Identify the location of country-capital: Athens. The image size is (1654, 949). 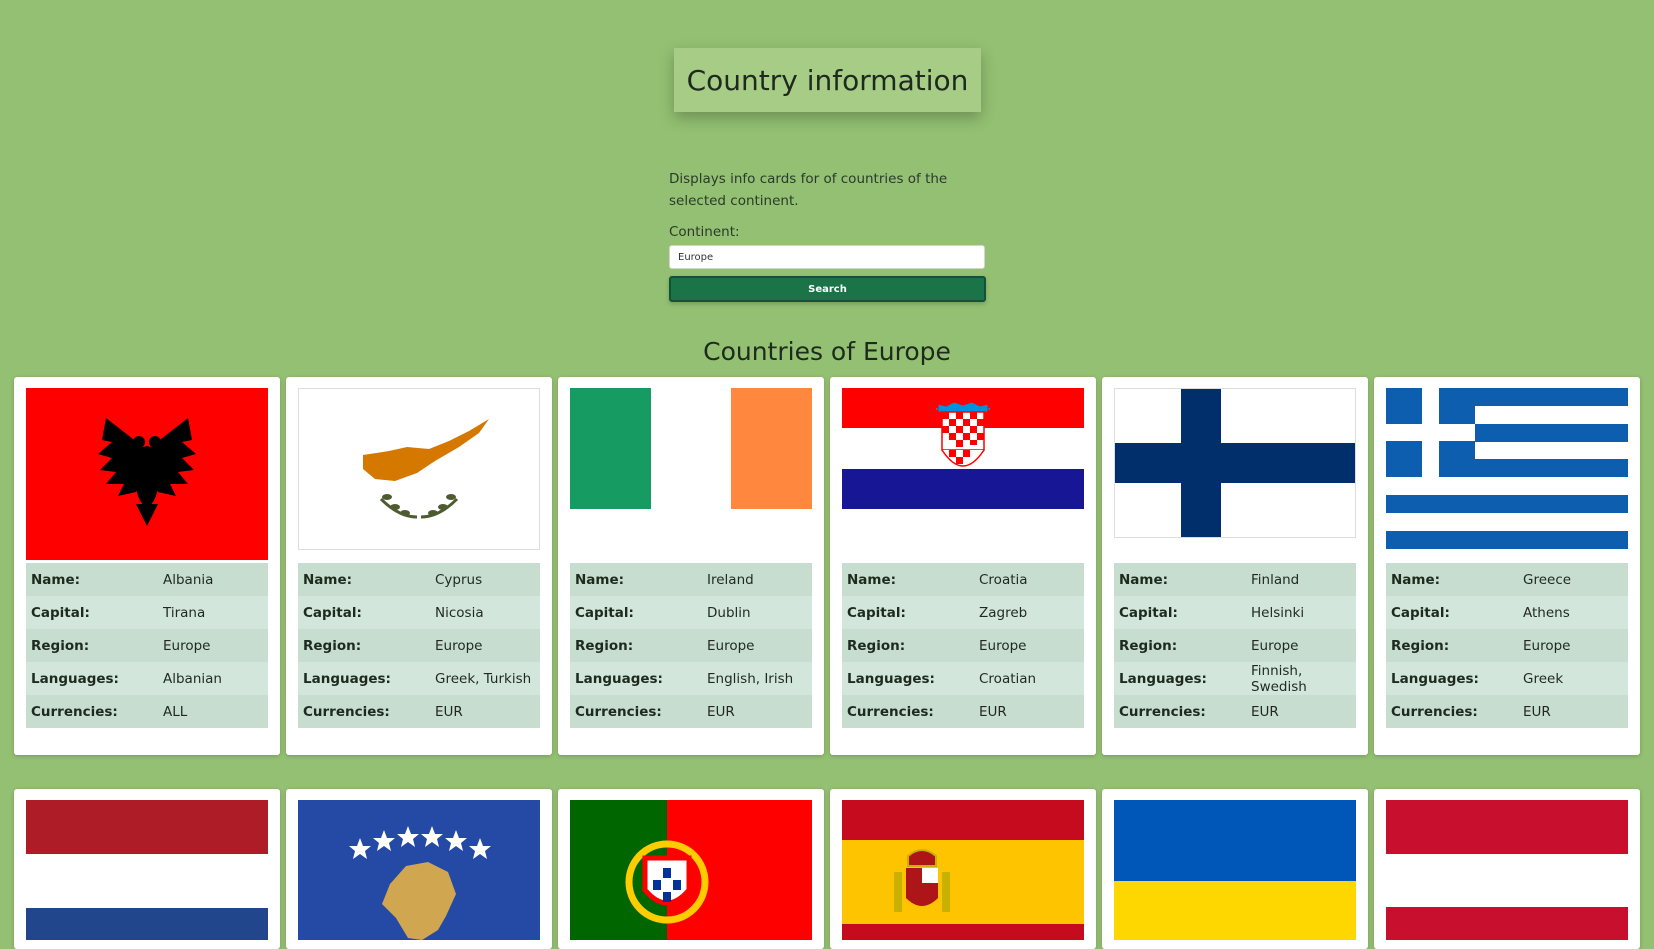
(1546, 612).